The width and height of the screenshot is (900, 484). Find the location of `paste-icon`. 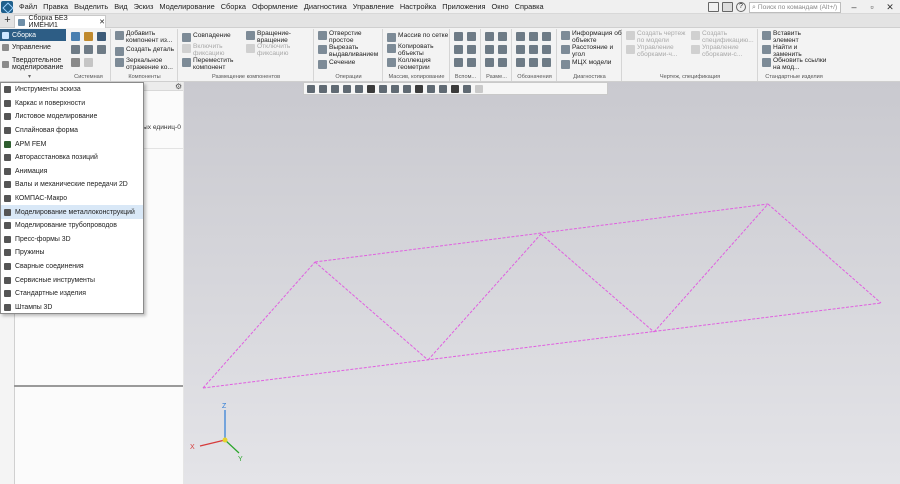

paste-icon is located at coordinates (101, 49).